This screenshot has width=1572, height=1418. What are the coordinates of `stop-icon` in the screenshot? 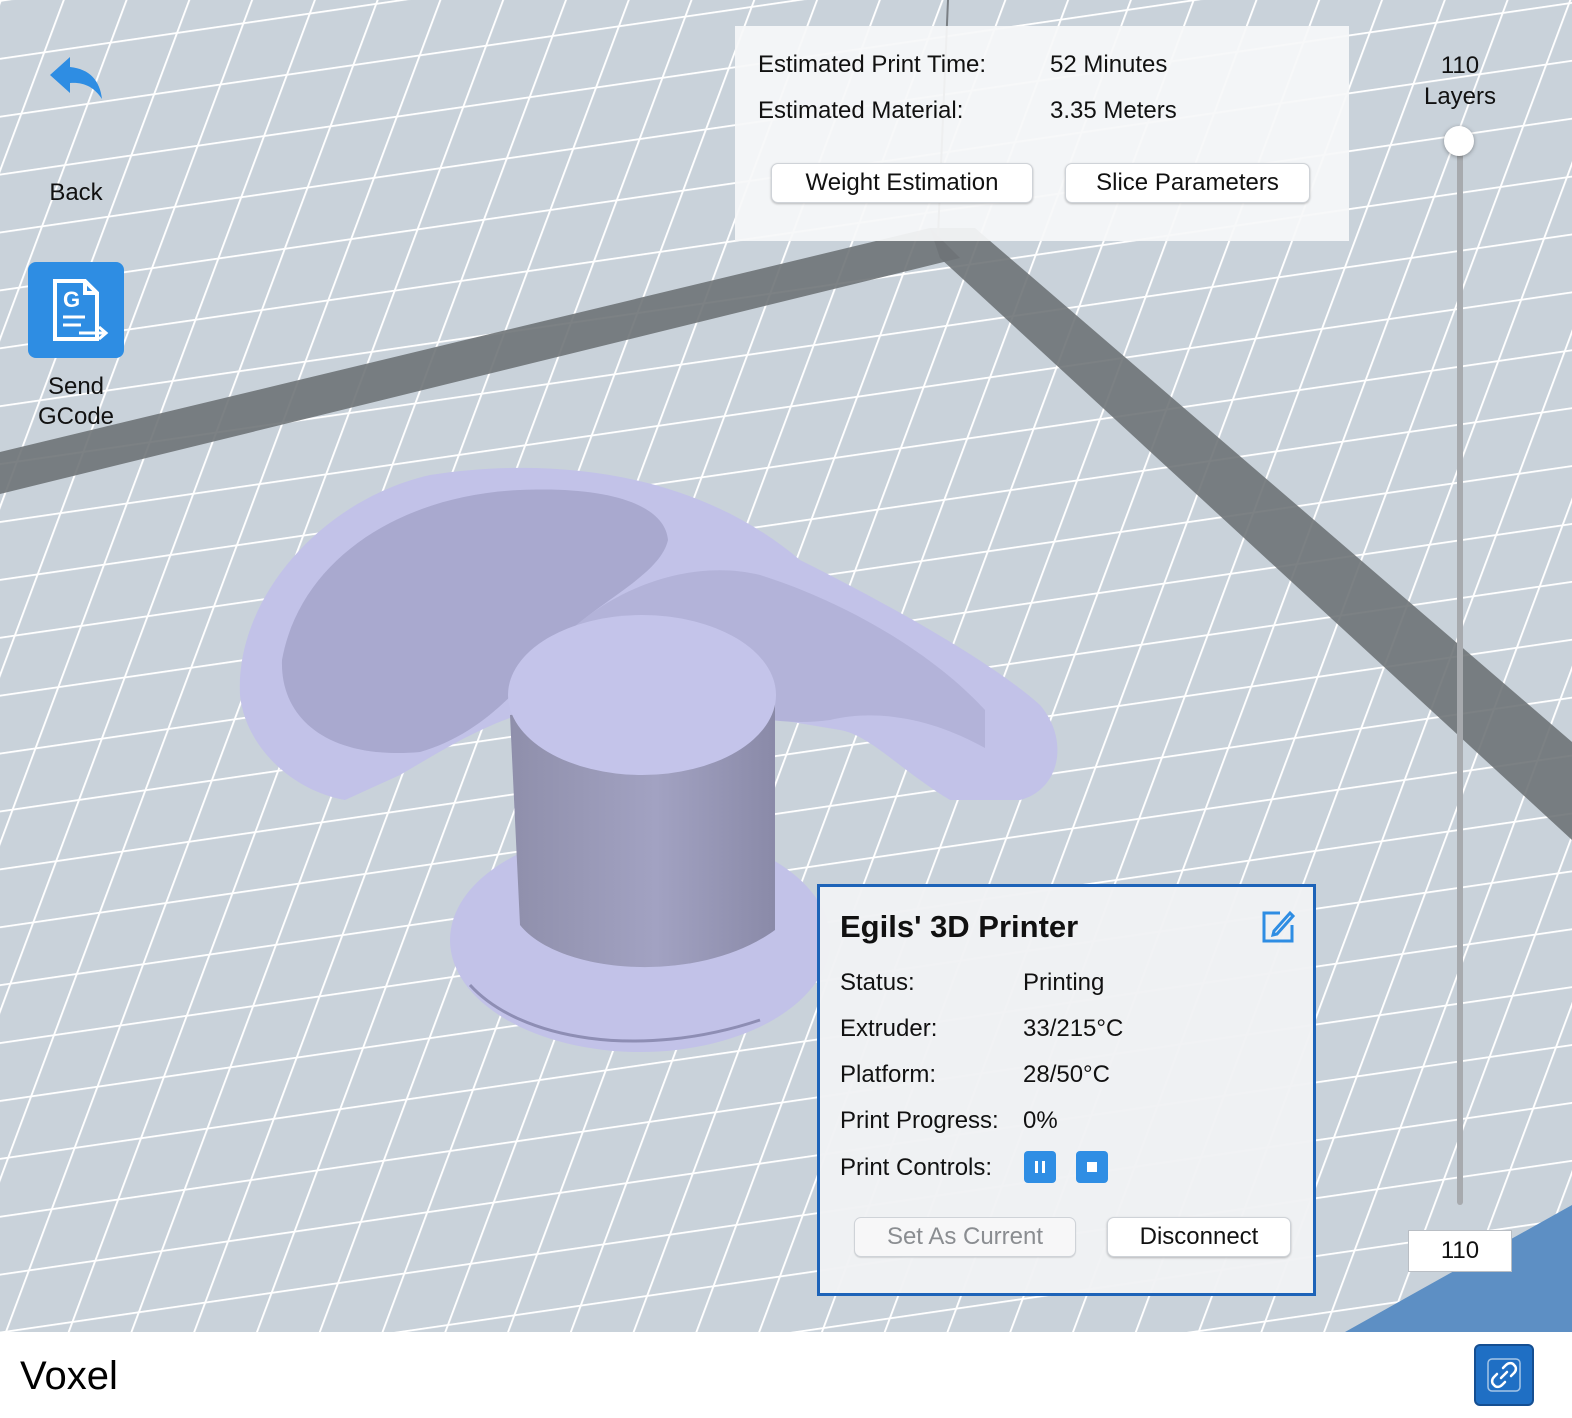 It's located at (1092, 1167).